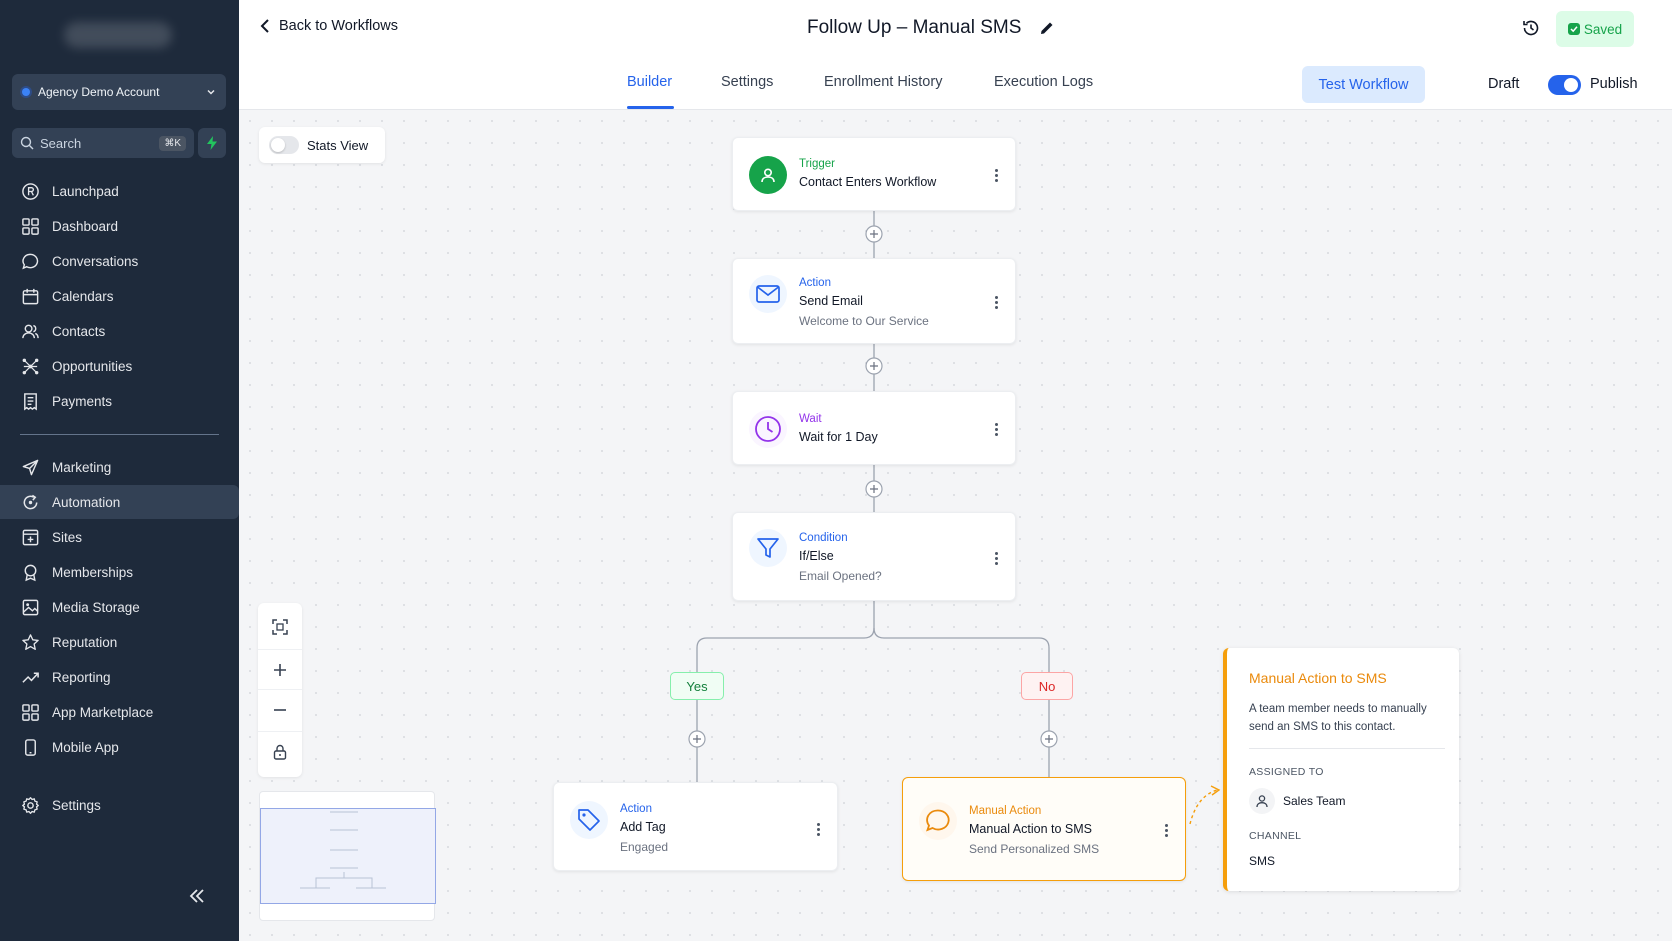 Image resolution: width=1672 pixels, height=941 pixels. I want to click on node-name: Add Tag, so click(643, 827).